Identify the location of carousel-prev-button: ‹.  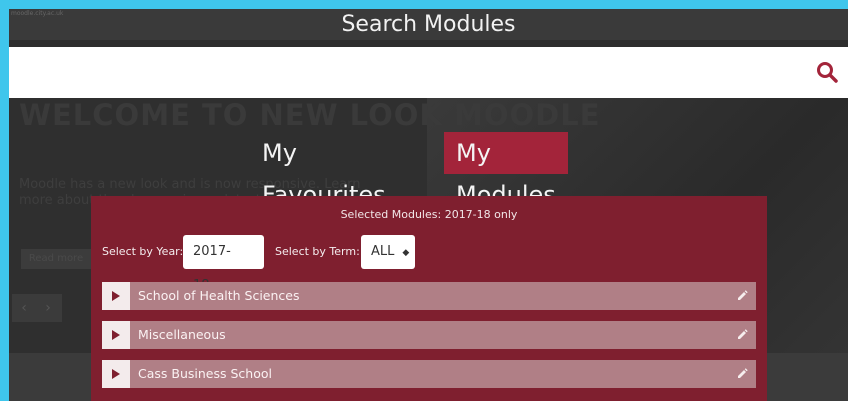
(24, 308).